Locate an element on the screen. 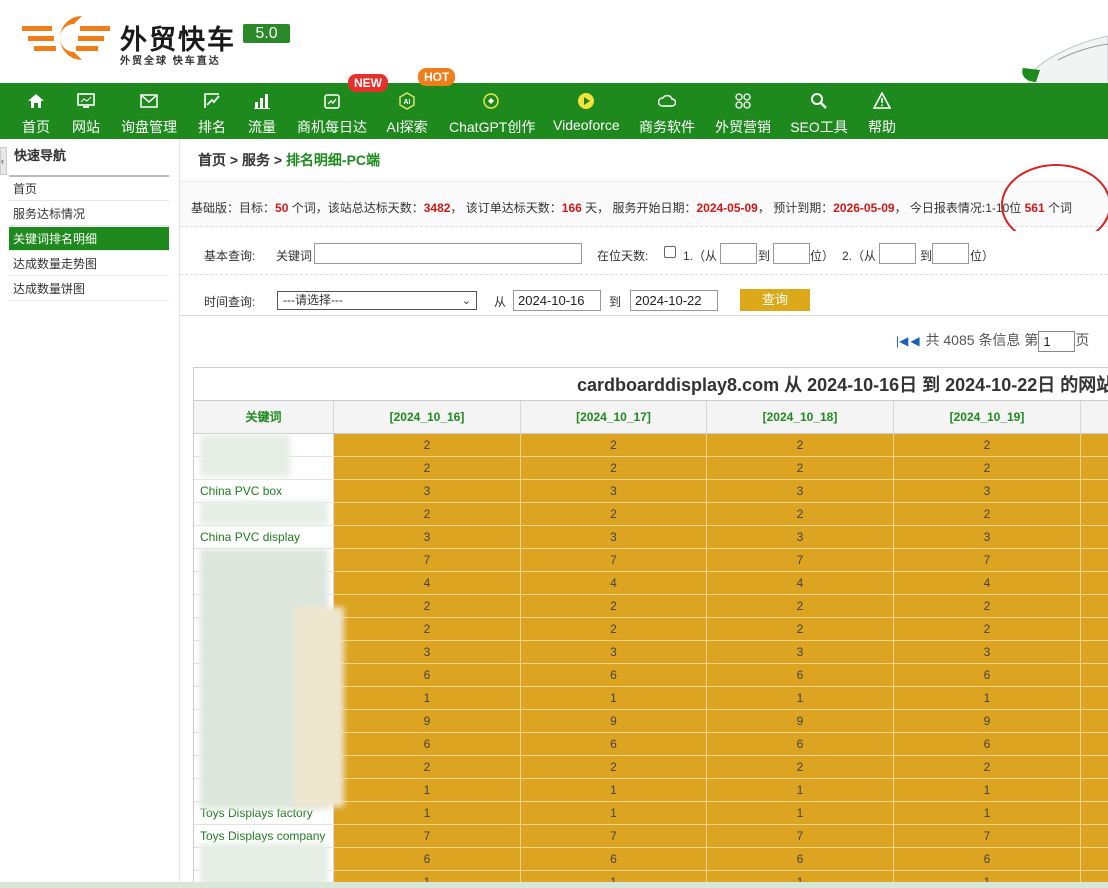 The width and height of the screenshot is (1108, 888). video-icon is located at coordinates (586, 101).